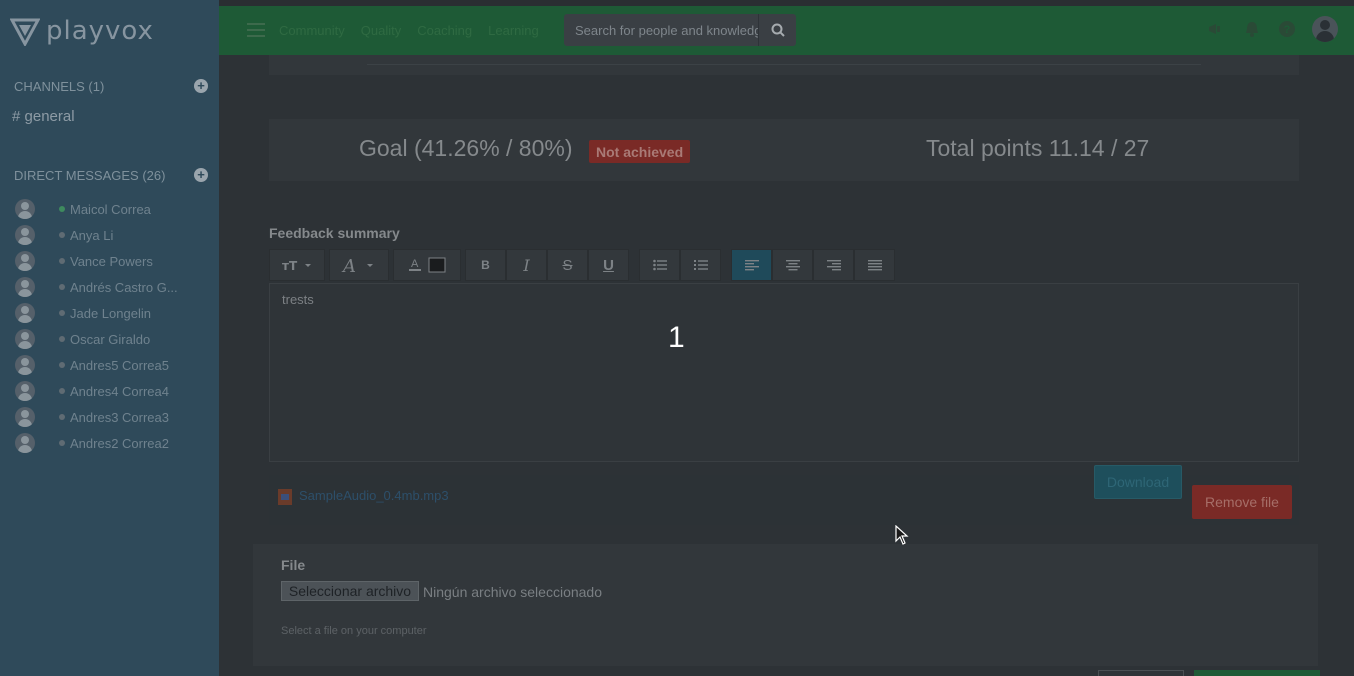 This screenshot has height=676, width=1354. I want to click on remove-file-button: Remove file, so click(1242, 502).